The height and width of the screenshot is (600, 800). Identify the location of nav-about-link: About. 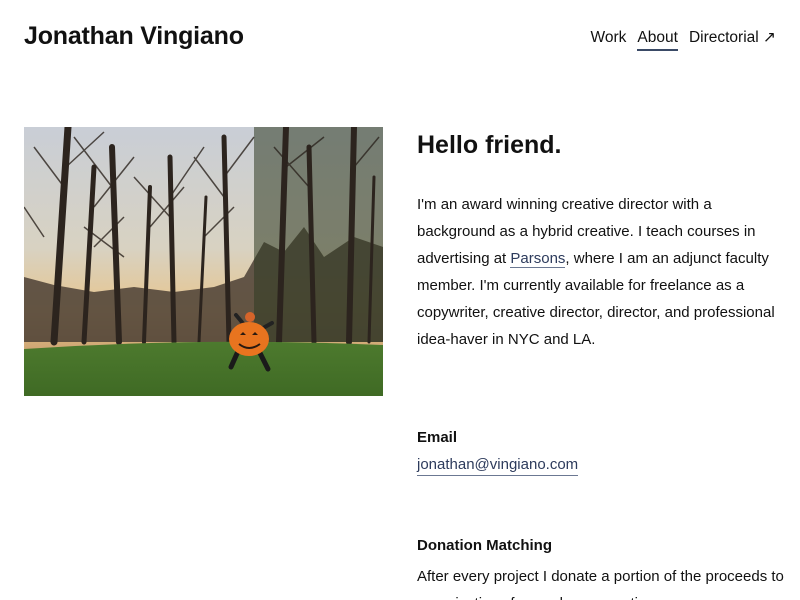
(657, 39).